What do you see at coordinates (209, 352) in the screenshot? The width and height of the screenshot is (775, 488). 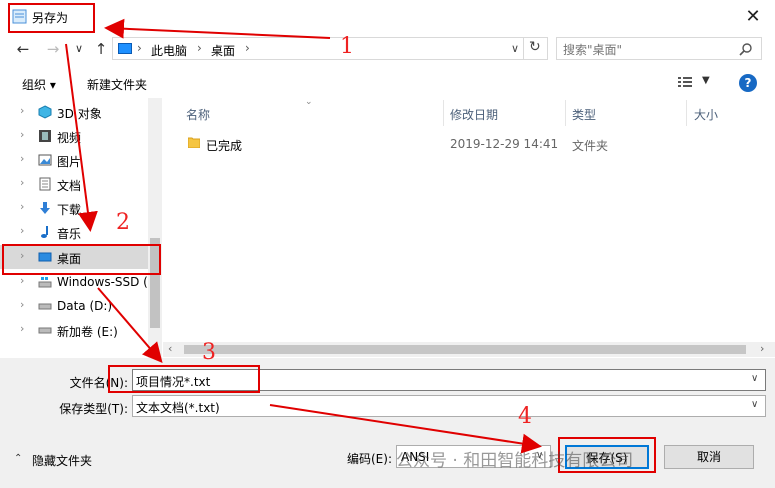 I see `annotation-number-3: 3` at bounding box center [209, 352].